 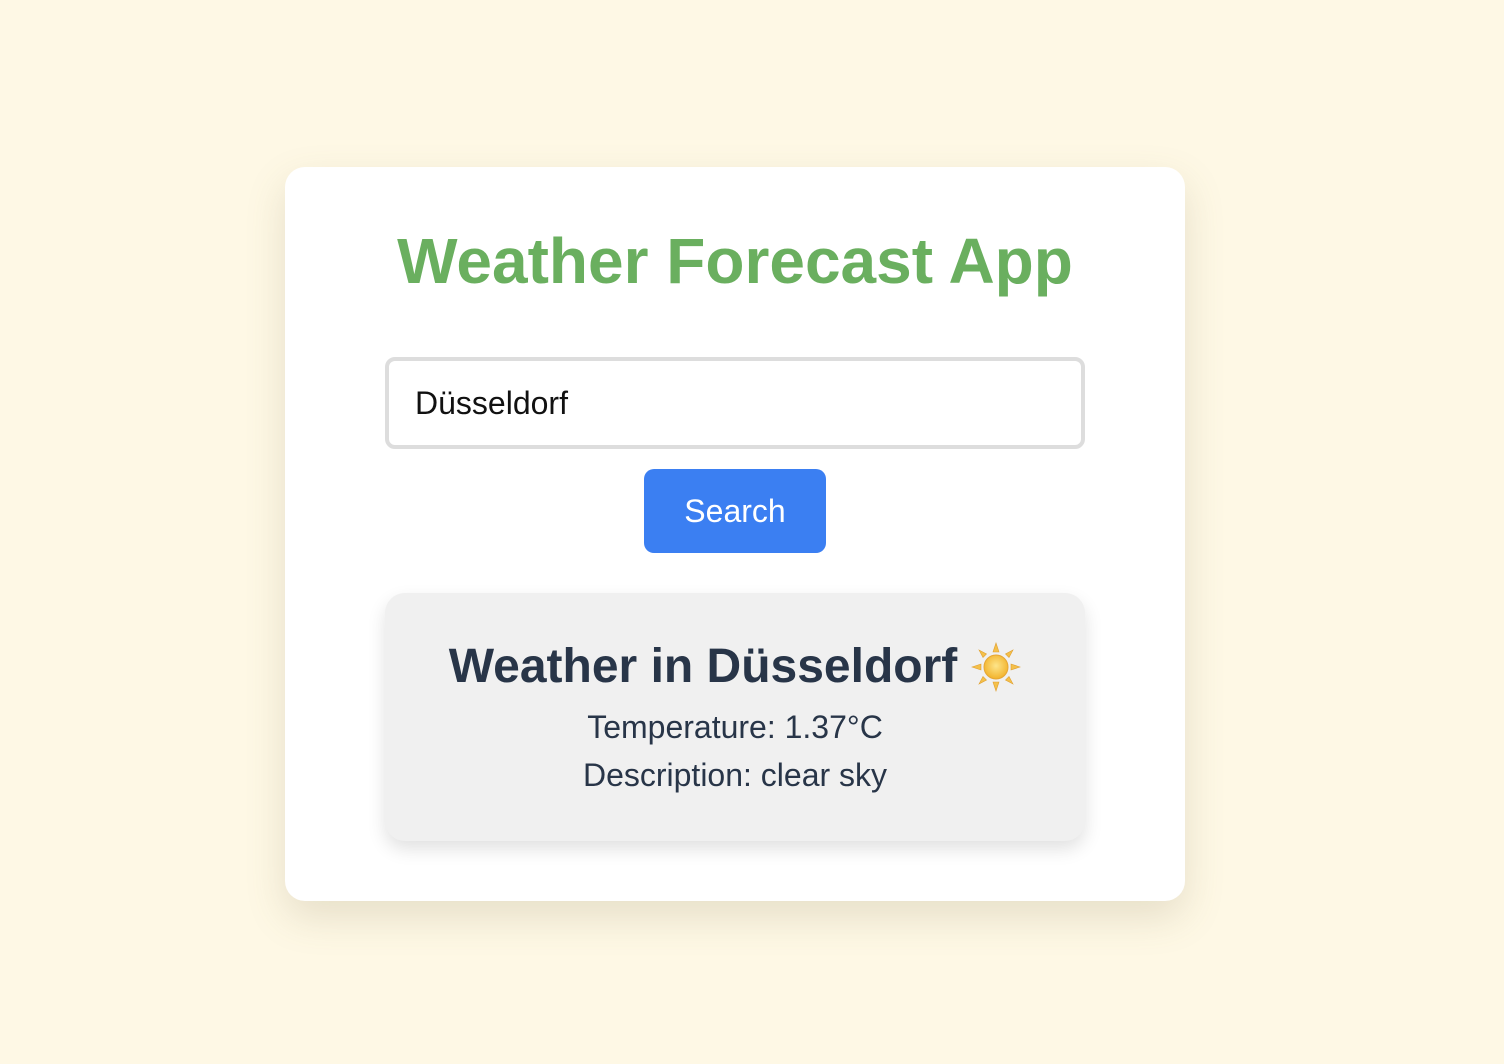 I want to click on weather-heading-text: Weather in Düsseldorf, so click(x=703, y=666).